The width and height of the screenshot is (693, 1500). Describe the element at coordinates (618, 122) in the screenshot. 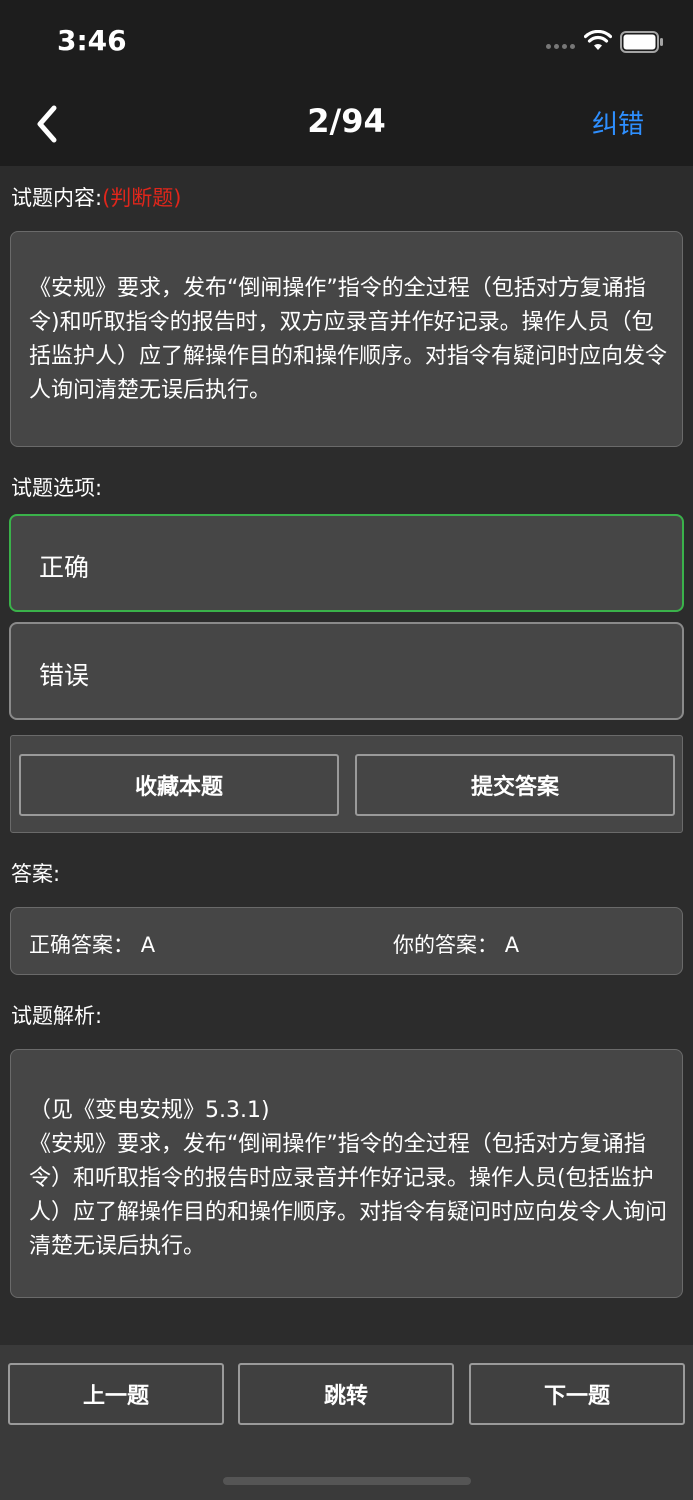

I see `report-error-button: 纠错` at that location.